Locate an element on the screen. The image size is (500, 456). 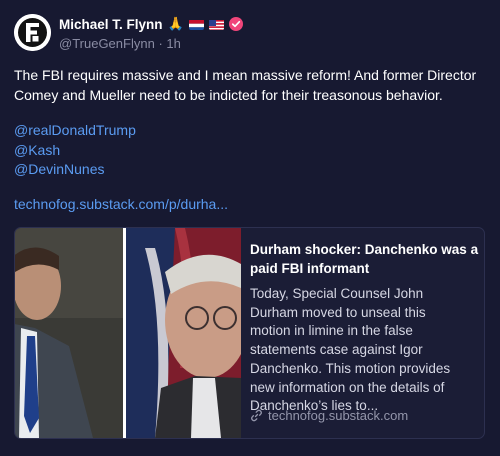
author-handle: @TrueGenFlynn is located at coordinates (107, 43).